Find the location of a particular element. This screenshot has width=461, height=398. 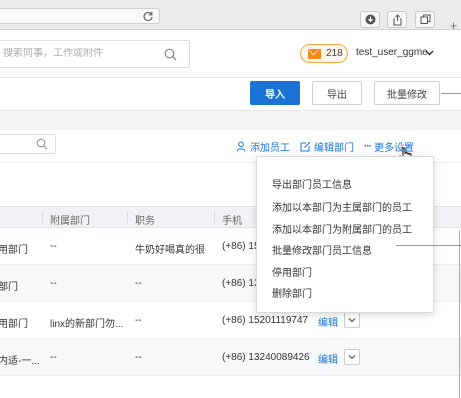

edit-department-label: 编辑部门 is located at coordinates (334, 148).